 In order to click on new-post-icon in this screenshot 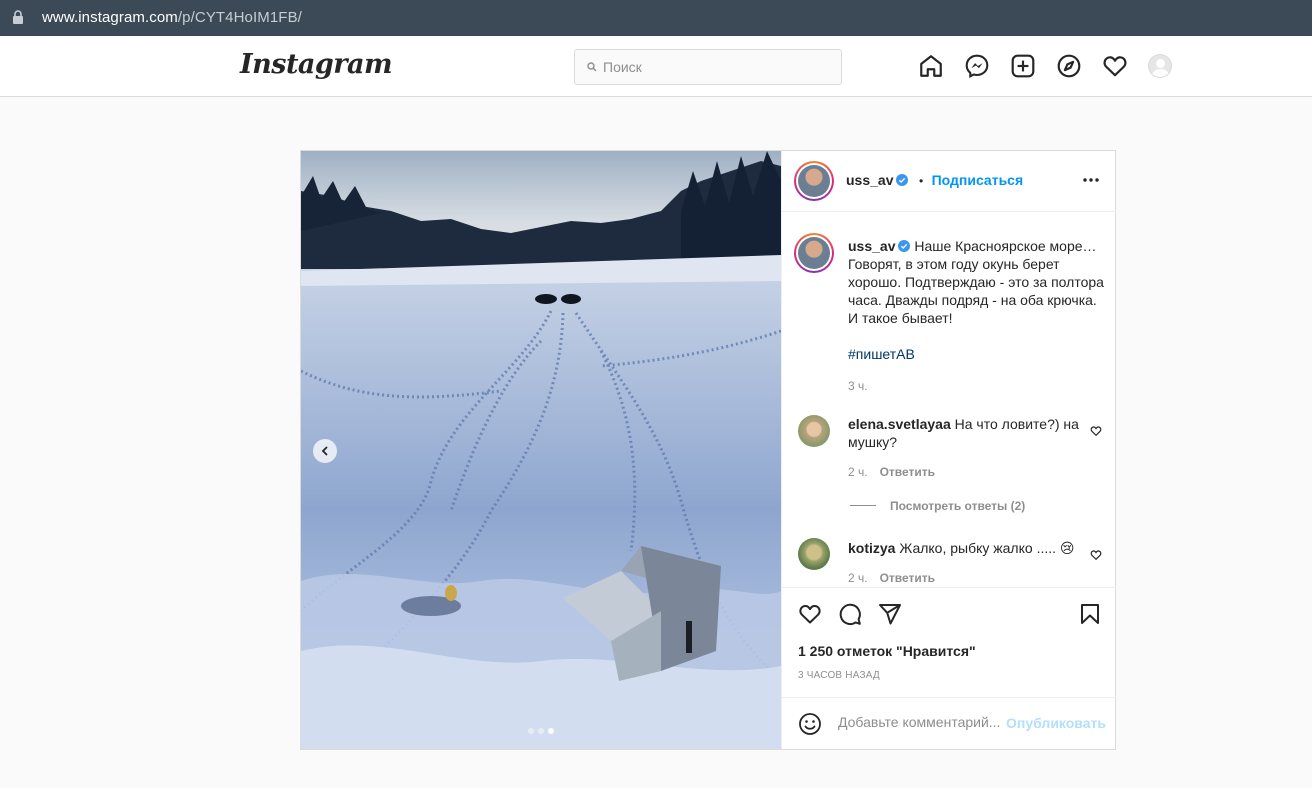, I will do `click(1023, 66)`.